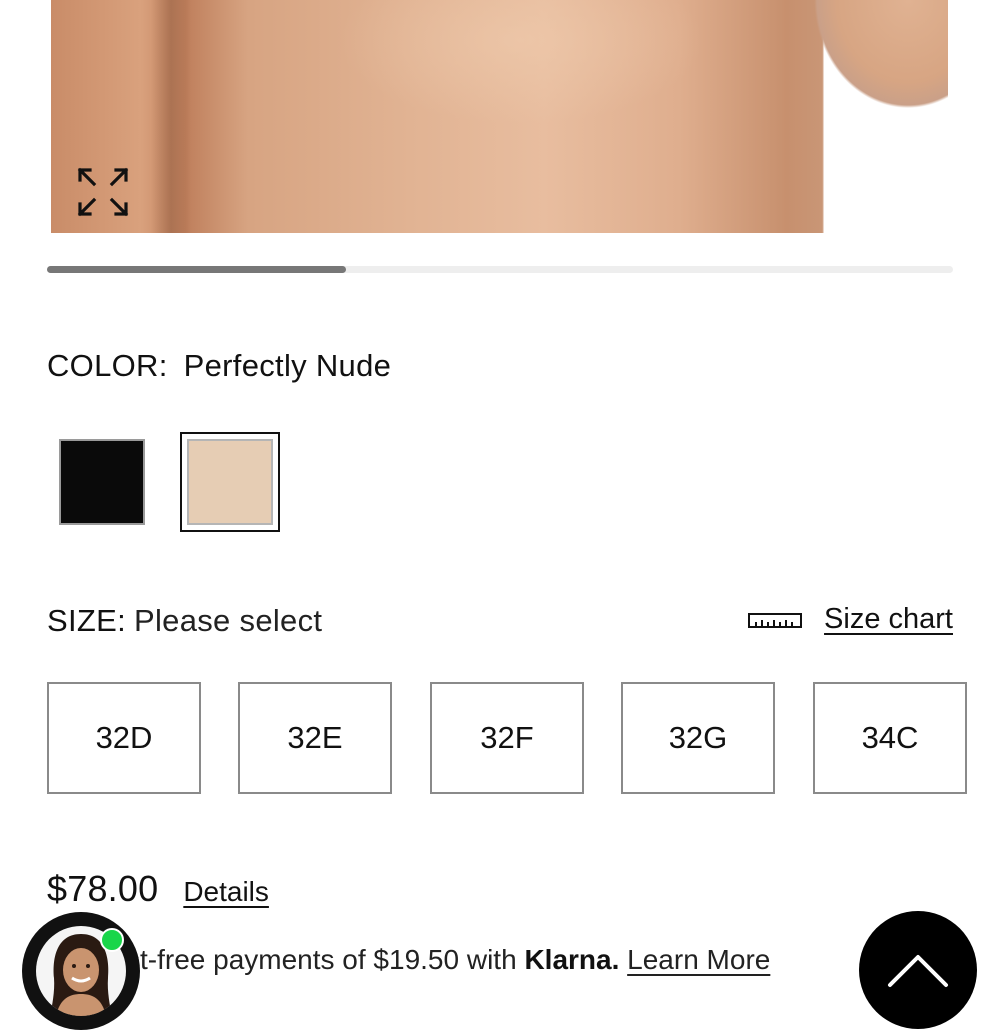 The width and height of the screenshot is (1000, 1030). I want to click on klarna-logo: Klarna., so click(572, 959).